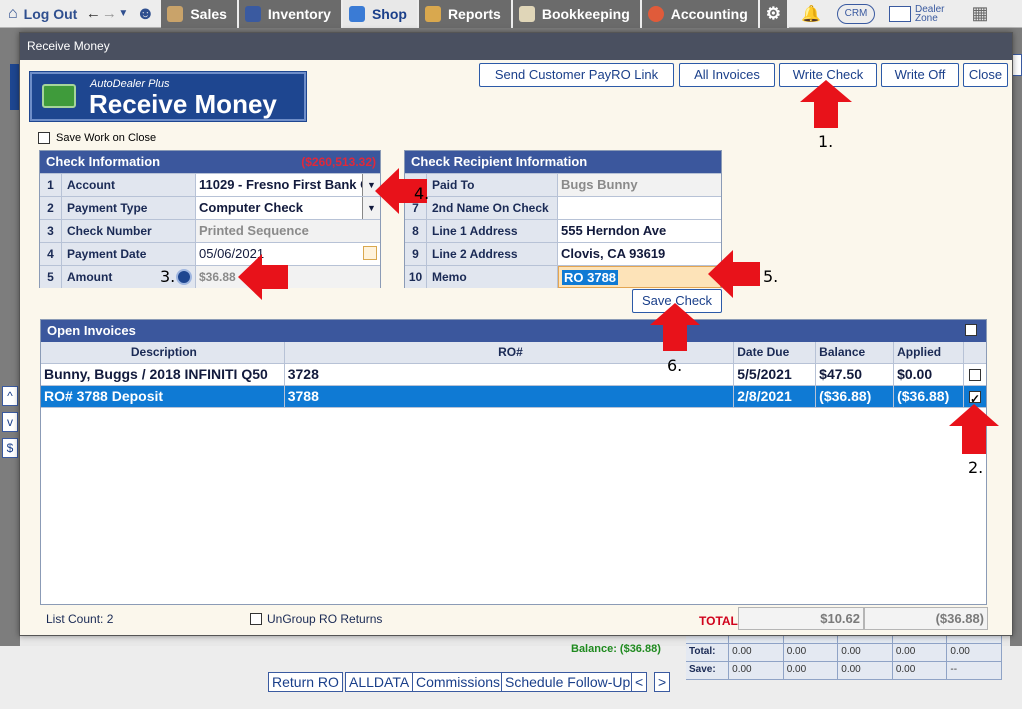 The width and height of the screenshot is (1022, 709). I want to click on check-recipient-header: Check Recipient Information, so click(563, 162).